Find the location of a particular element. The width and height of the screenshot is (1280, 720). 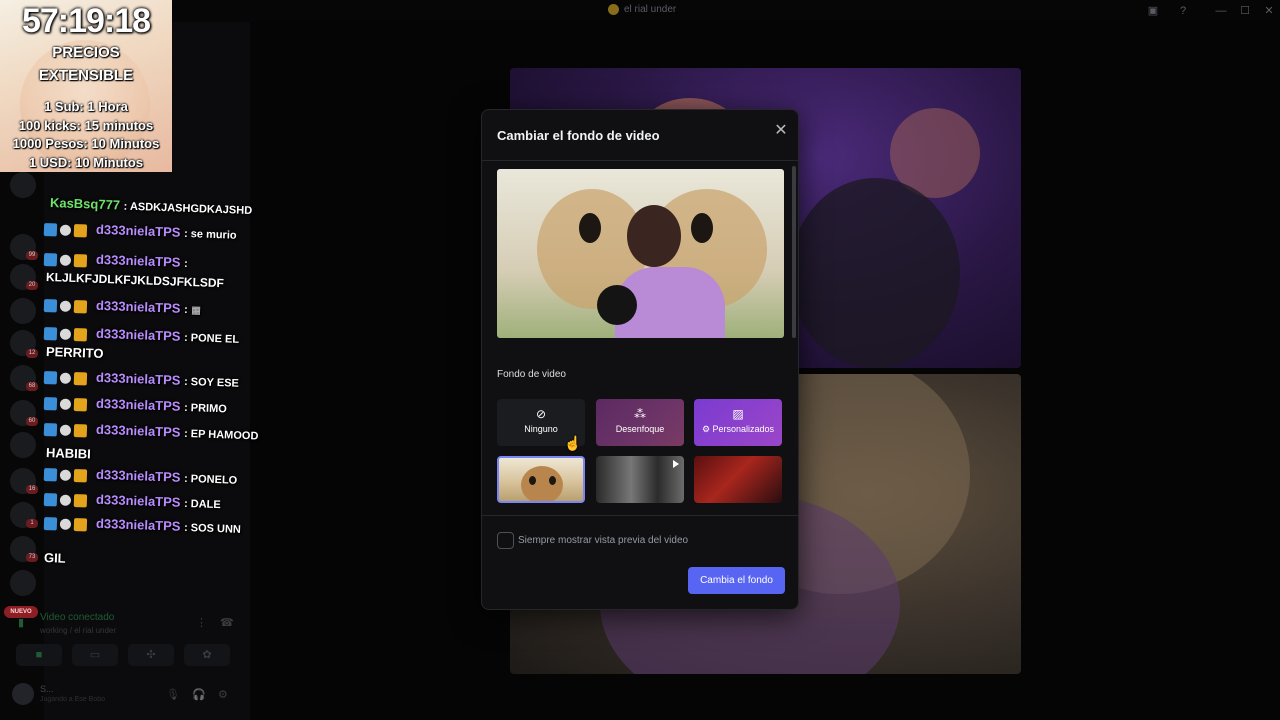

chat-text: : SOY ESE is located at coordinates (211, 382).